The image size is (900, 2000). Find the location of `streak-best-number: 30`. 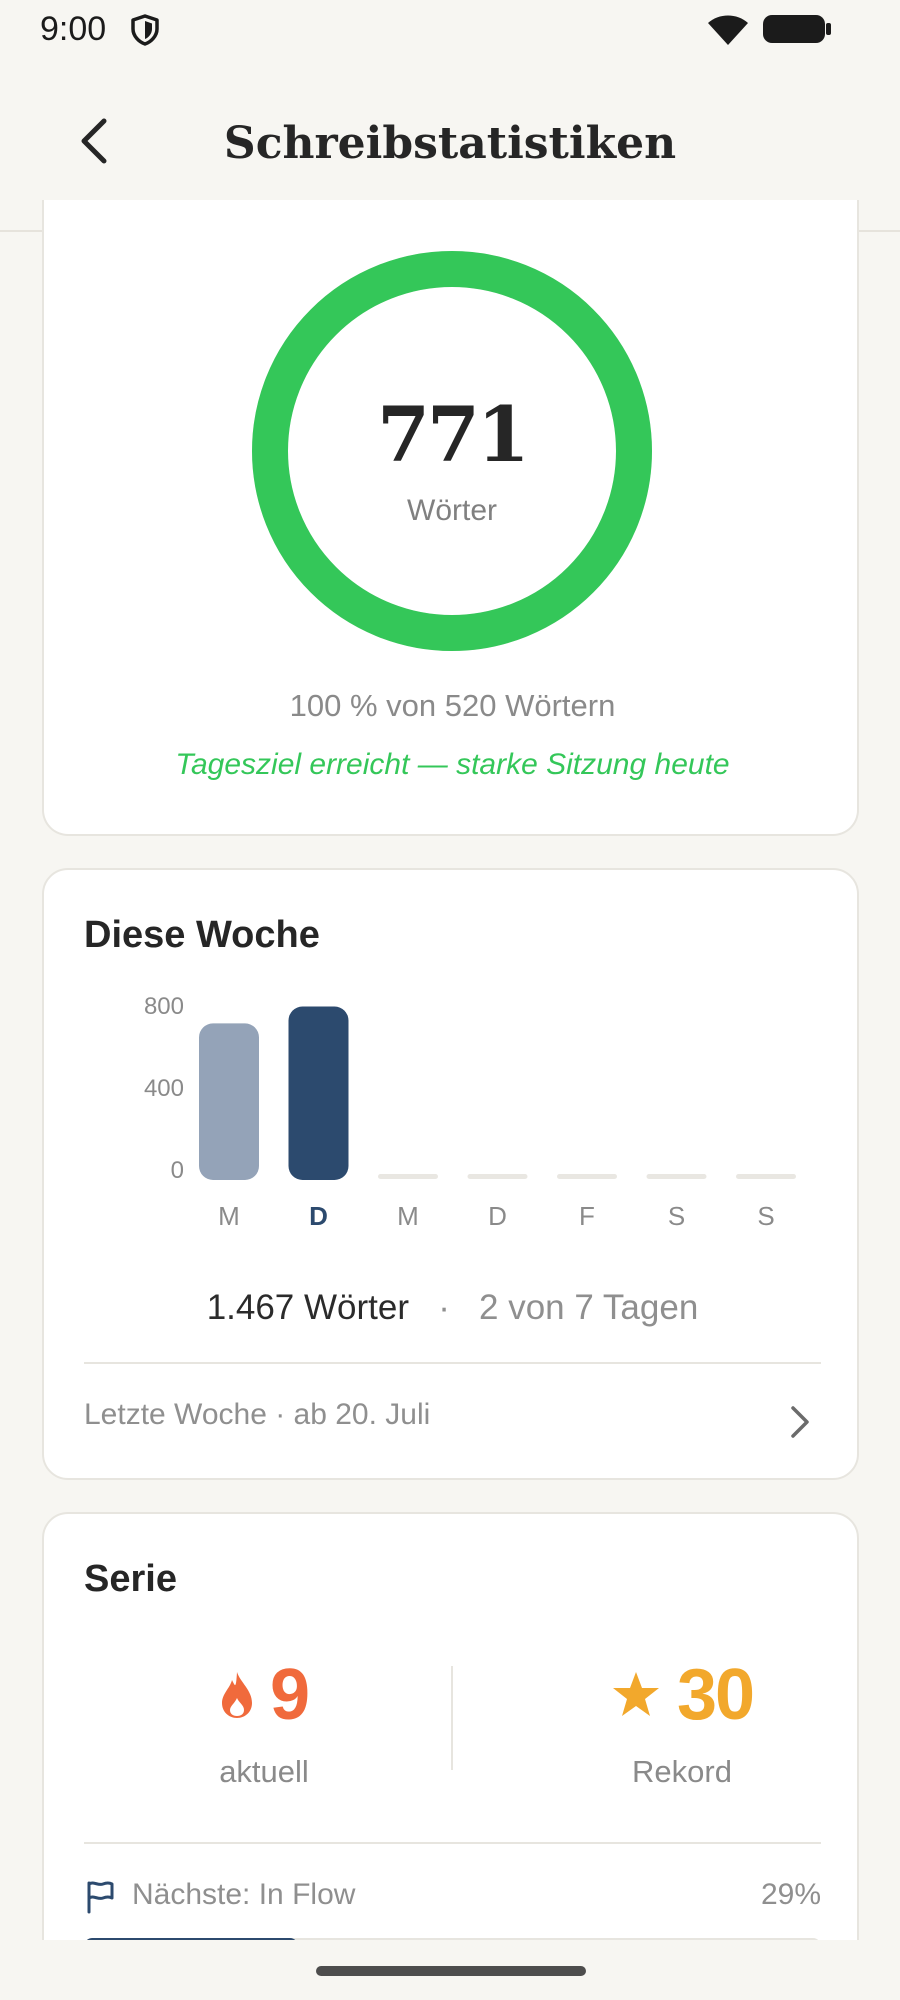

streak-best-number: 30 is located at coordinates (683, 1695).